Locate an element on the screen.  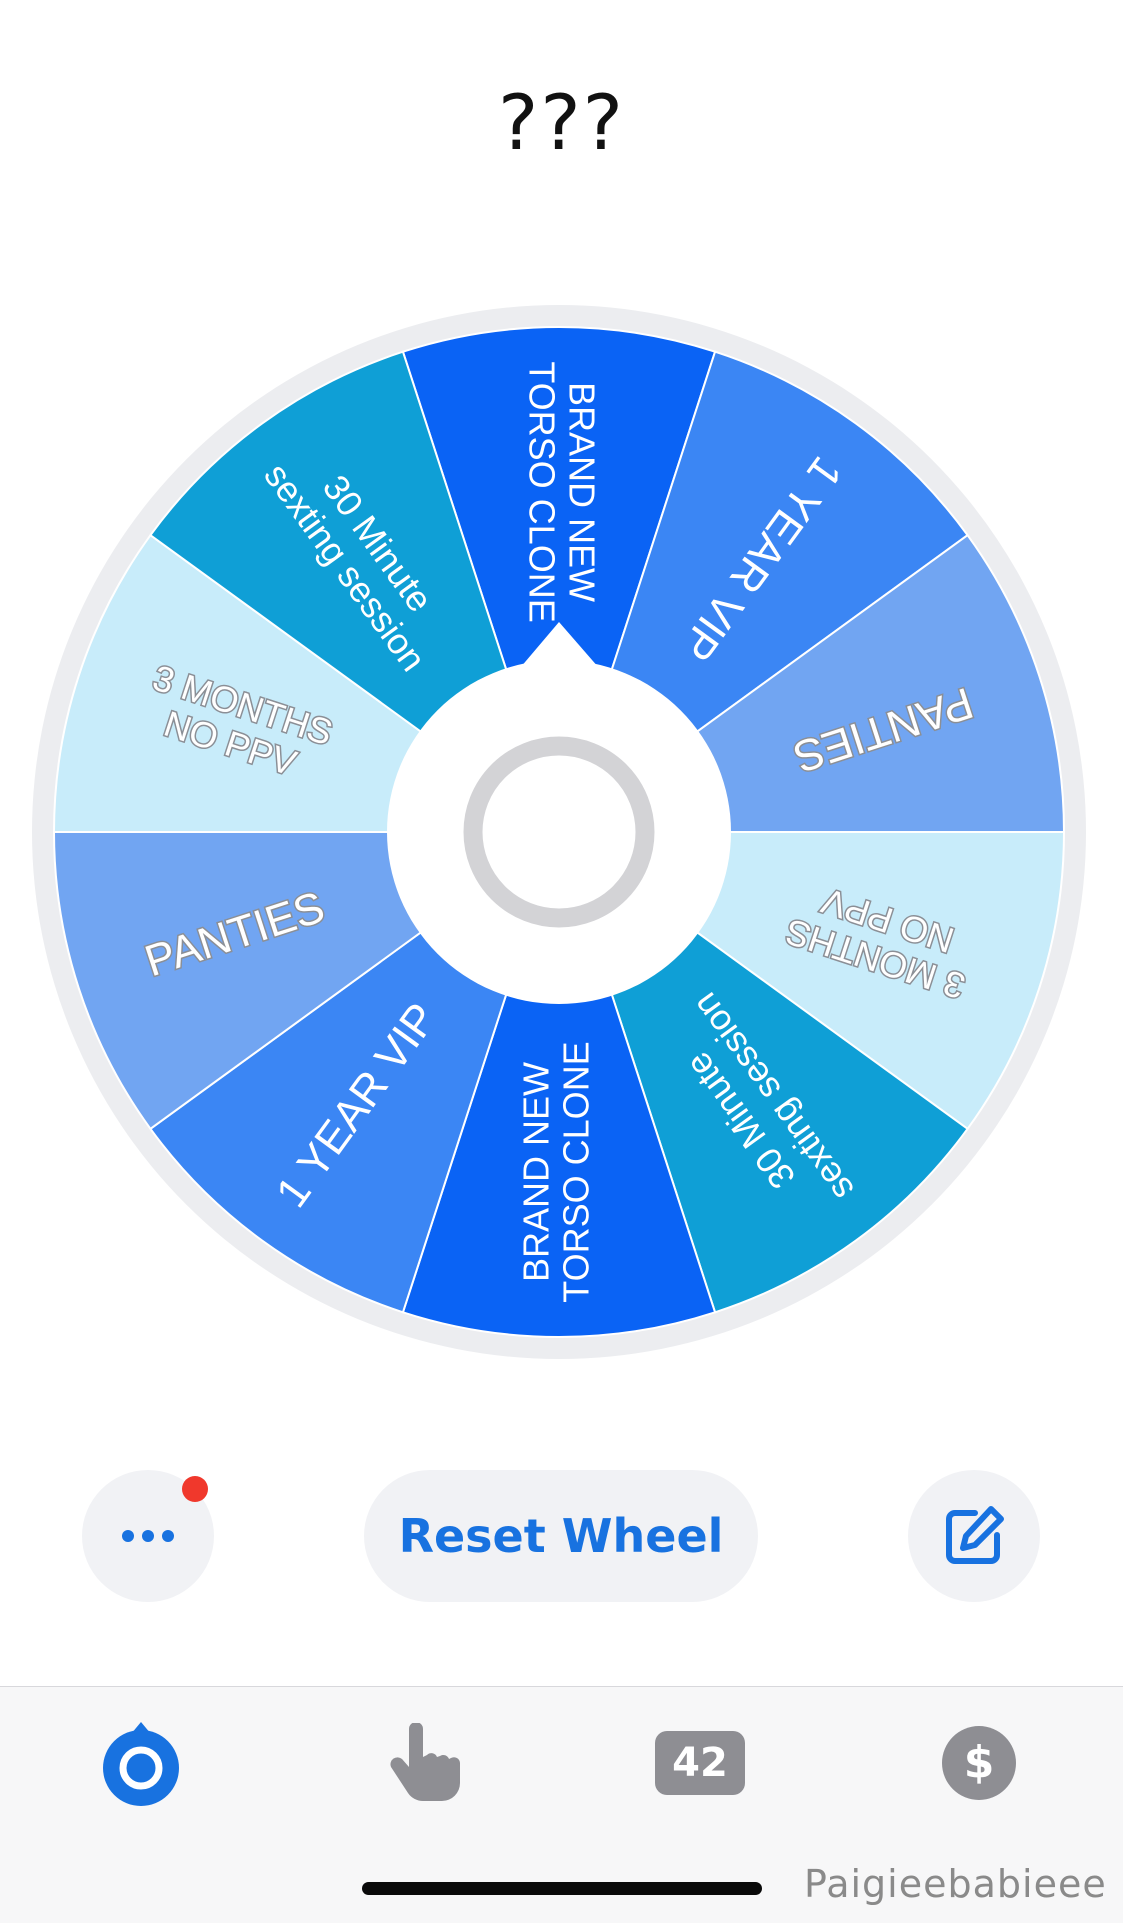
wheel-hub-disc is located at coordinates (559, 832).